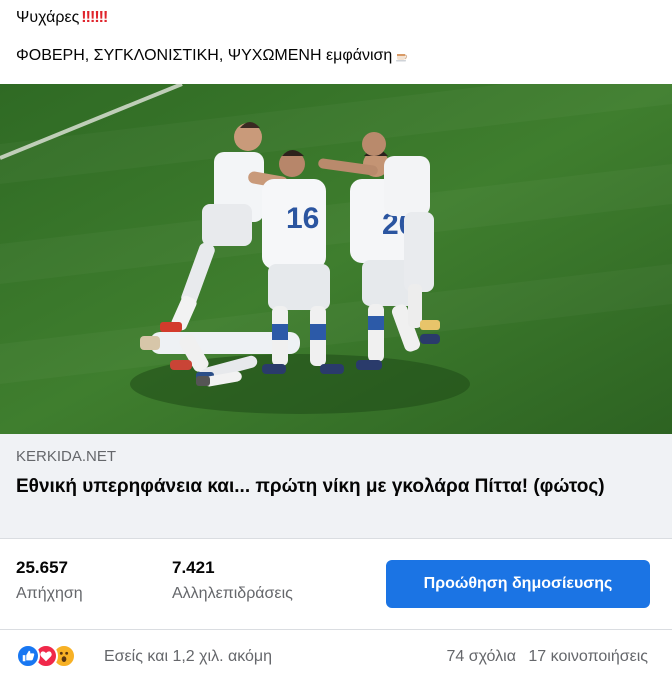  I want to click on double-exclamation-emoji: ‼‼‼, so click(94, 17).